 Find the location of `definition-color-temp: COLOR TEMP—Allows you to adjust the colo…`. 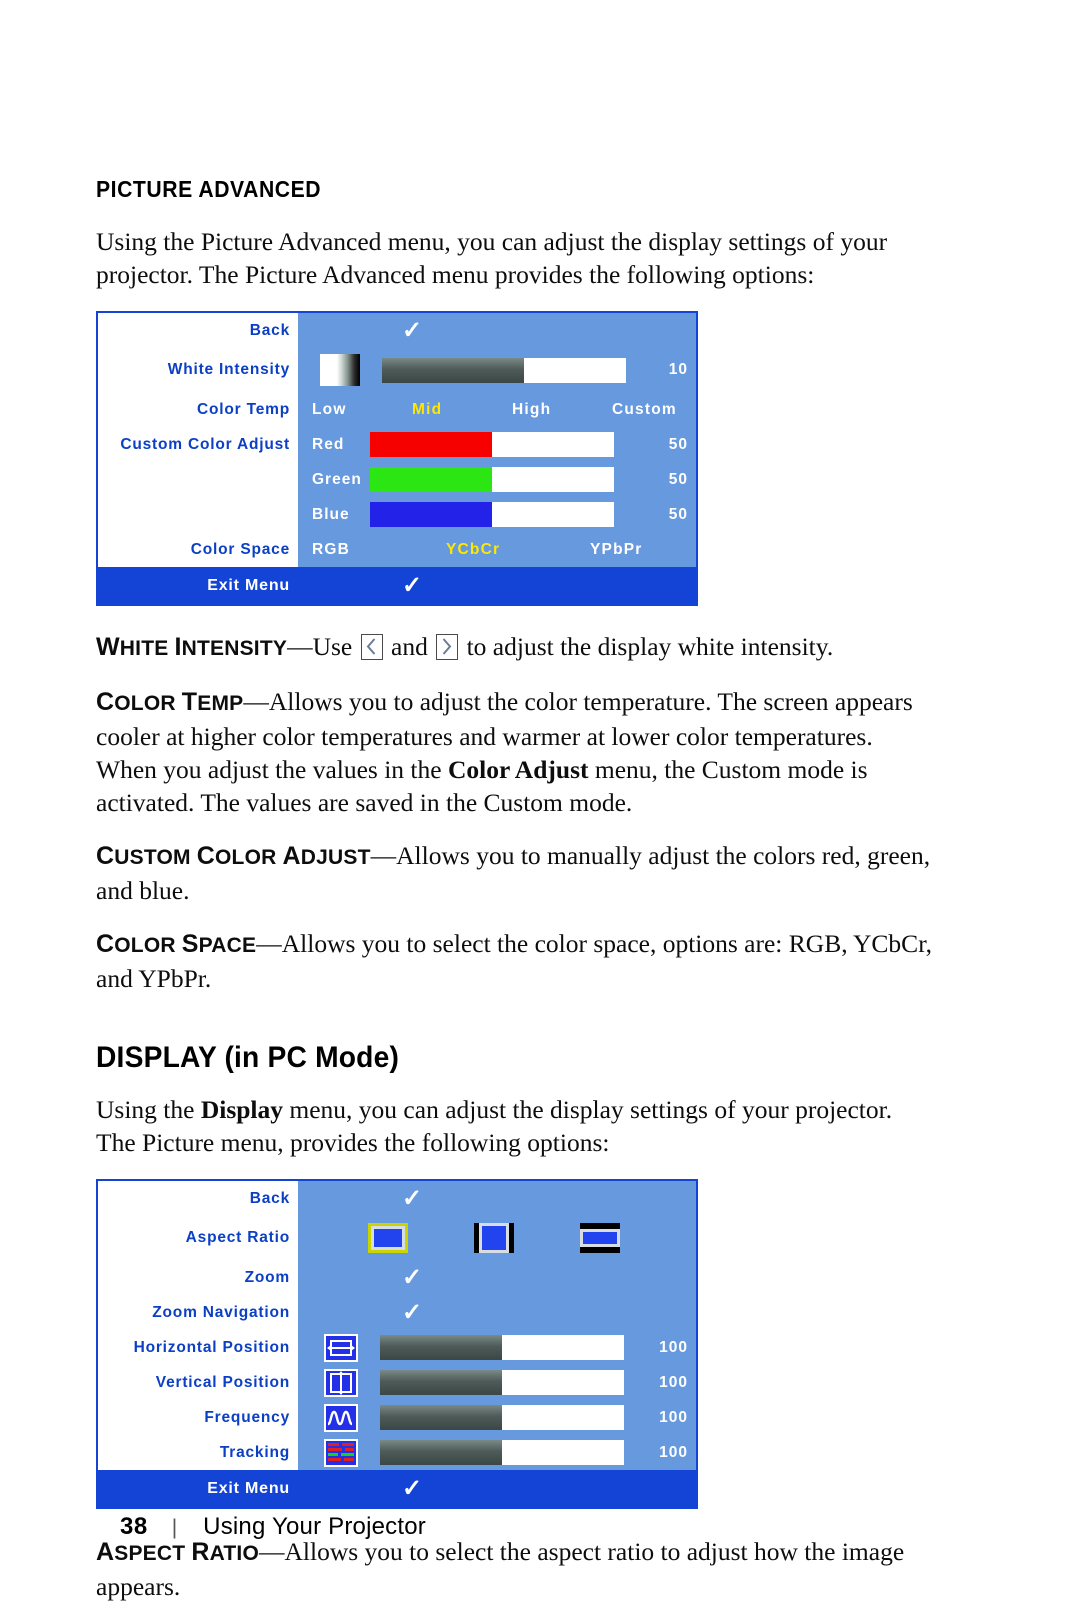

definition-color-temp: COLOR TEMP—Allows you to adjust the colo… is located at coordinates (504, 752).